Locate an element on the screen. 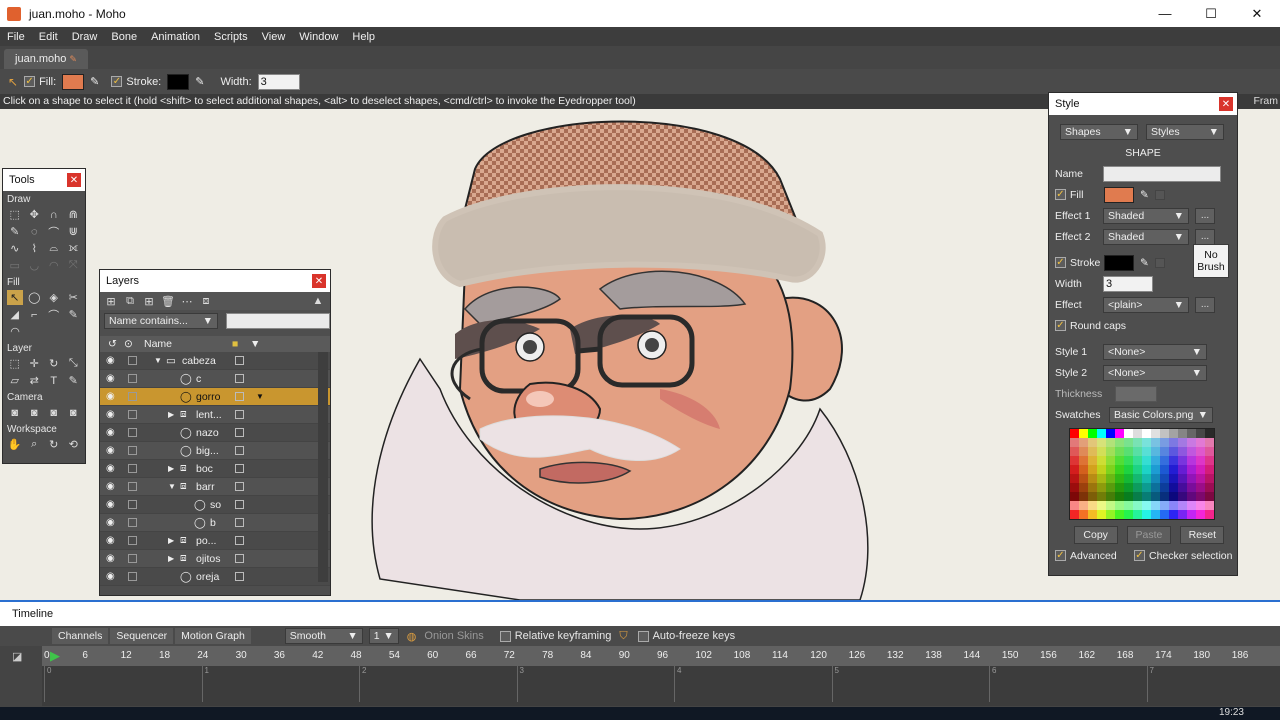 The height and width of the screenshot is (720, 1280). style-stroke-swatch is located at coordinates (1119, 262).